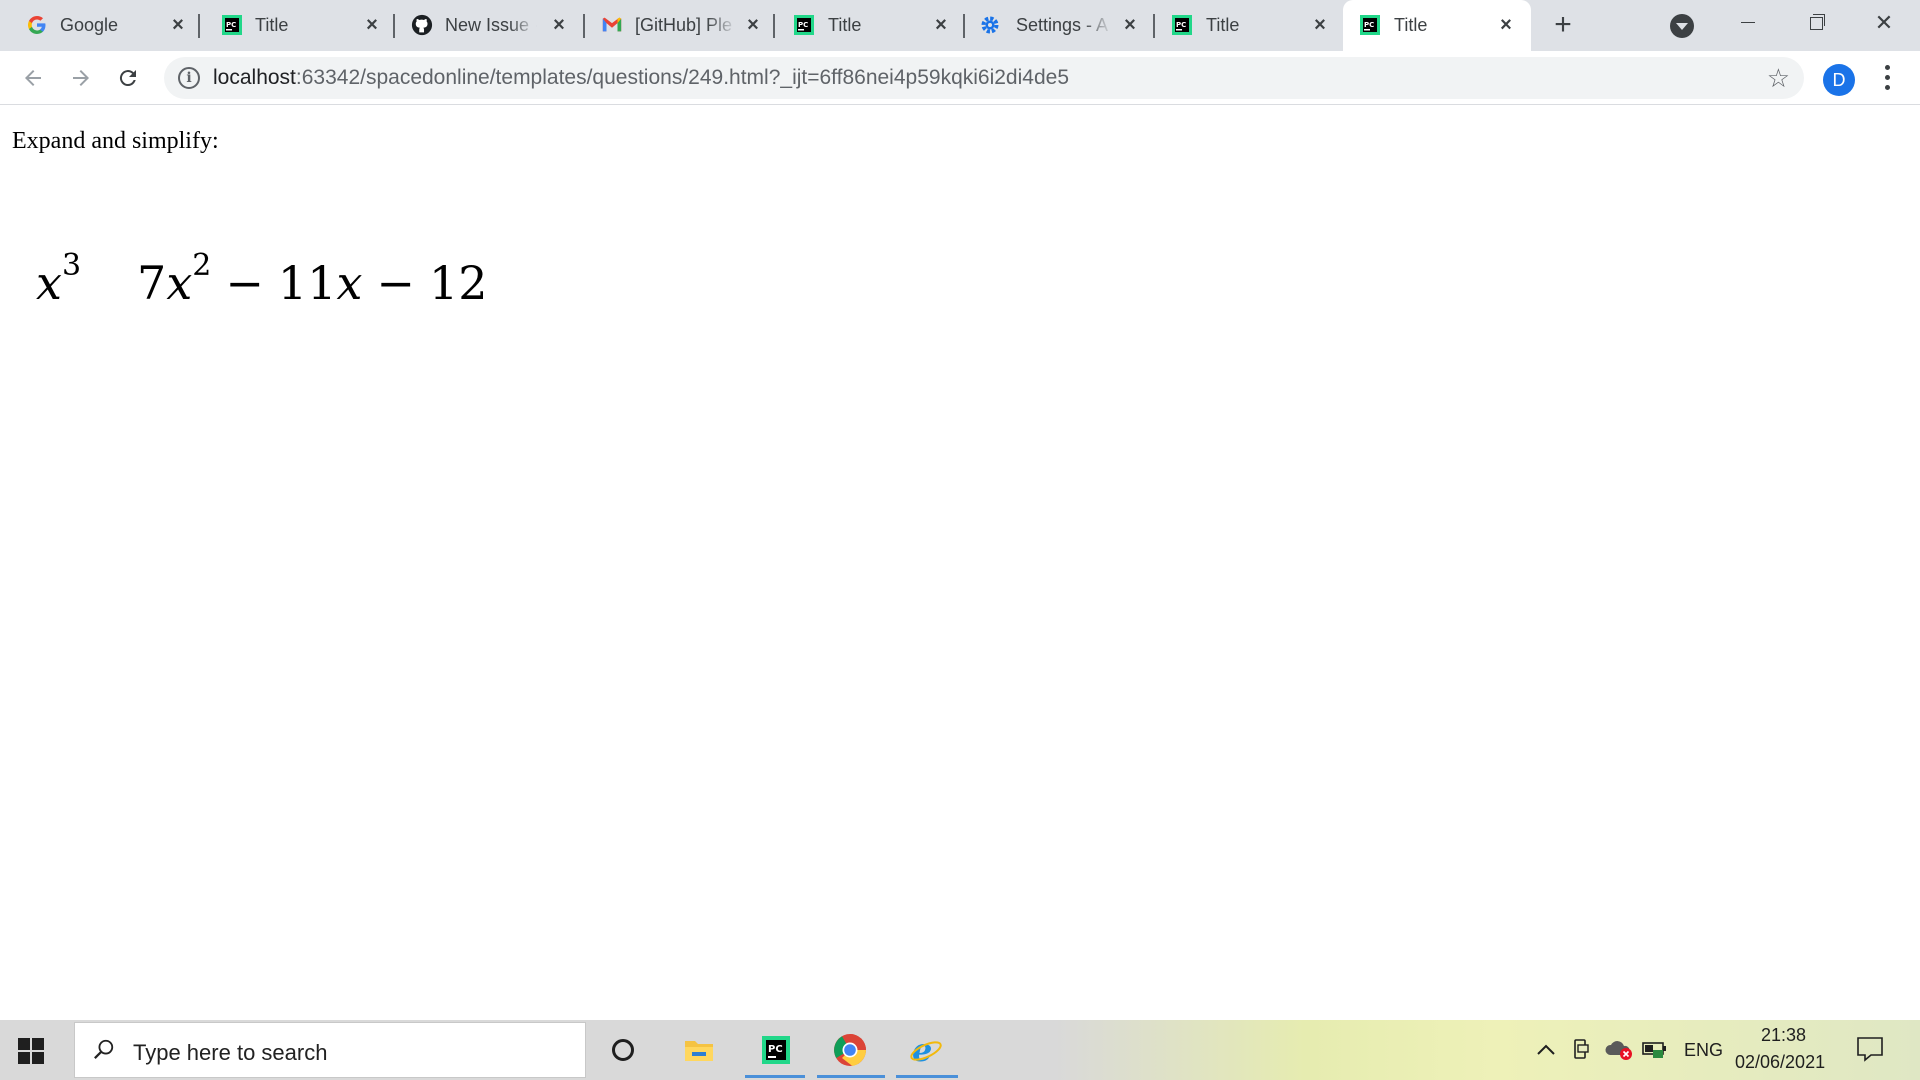 This screenshot has height=1080, width=1920. I want to click on tab-gmail: [GitHub] Ple ×, so click(680, 25).